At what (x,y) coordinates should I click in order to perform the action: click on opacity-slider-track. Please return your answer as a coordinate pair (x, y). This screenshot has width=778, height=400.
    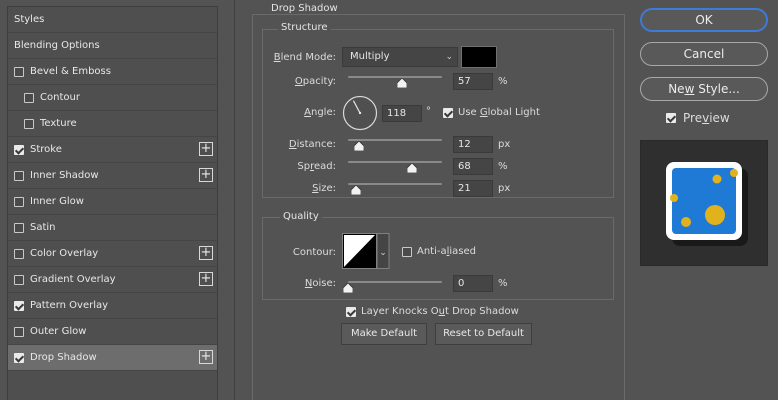
    Looking at the image, I should click on (395, 77).